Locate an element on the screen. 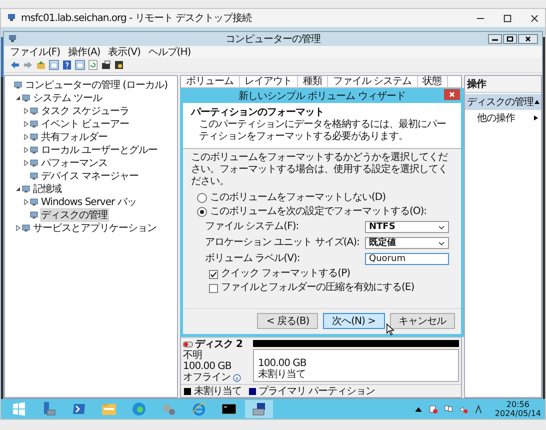 The image size is (546, 430). language-icon is located at coordinates (478, 409).